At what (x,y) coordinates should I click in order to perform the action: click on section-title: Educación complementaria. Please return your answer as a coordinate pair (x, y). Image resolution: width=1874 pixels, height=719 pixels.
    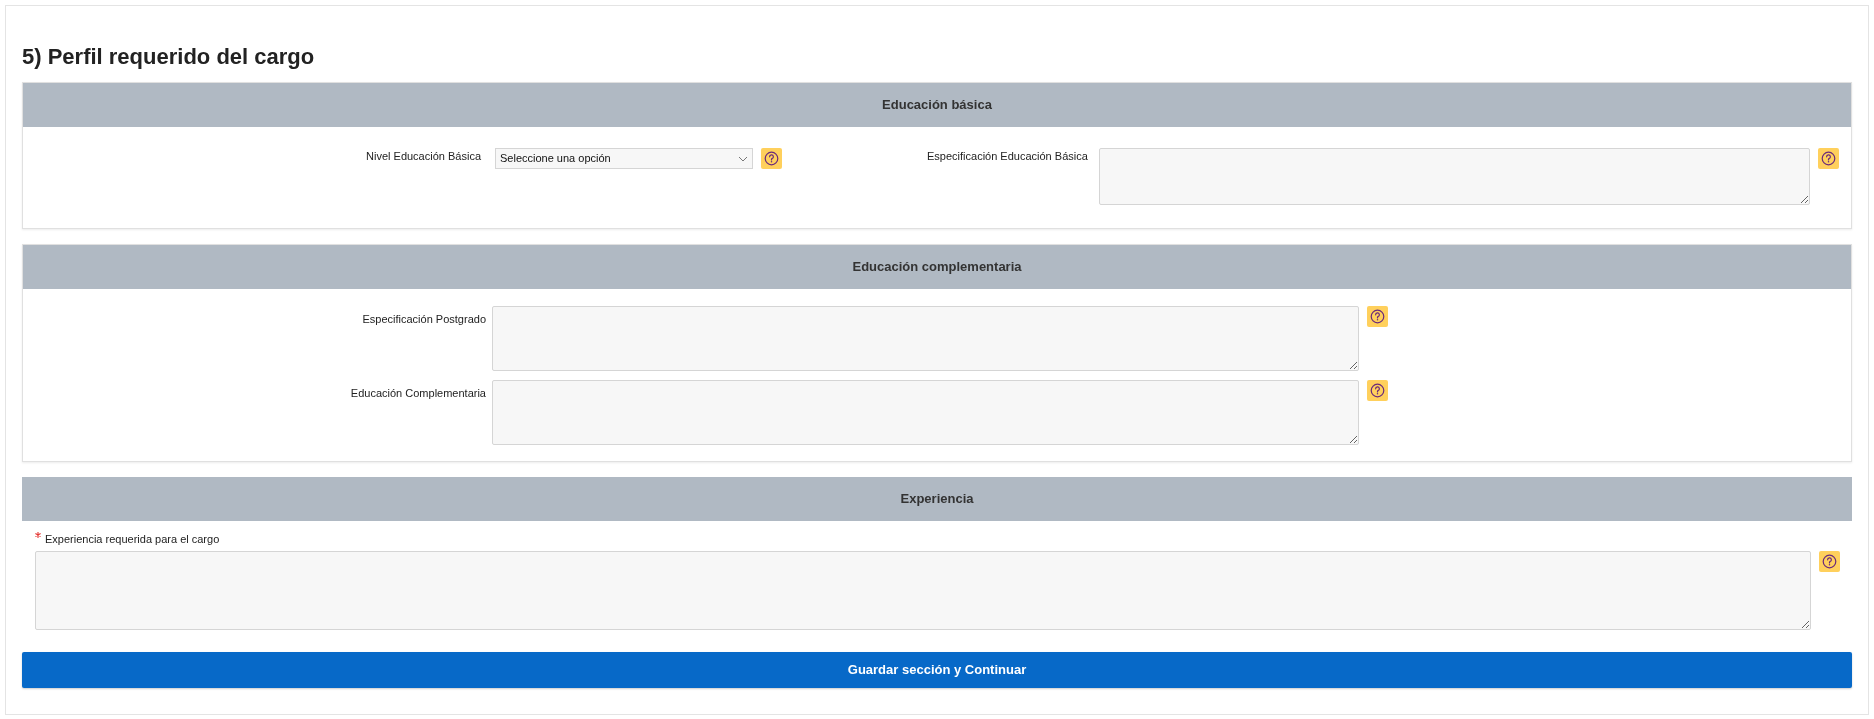
    Looking at the image, I should click on (937, 267).